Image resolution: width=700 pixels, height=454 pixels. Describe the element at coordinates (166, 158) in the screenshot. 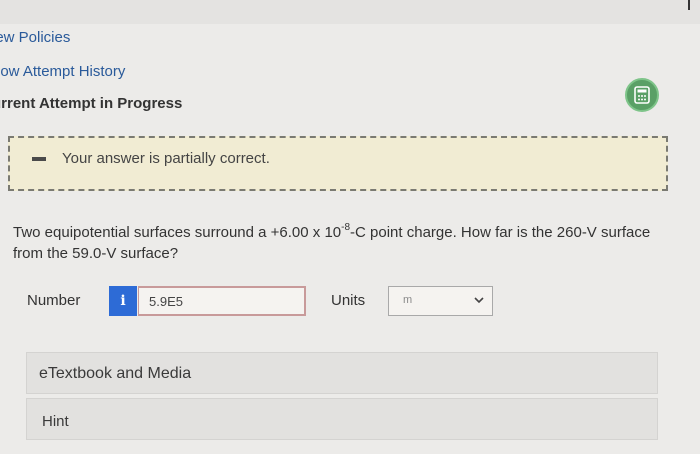

I see `feedback-message: Your answer is partially correct.` at that location.